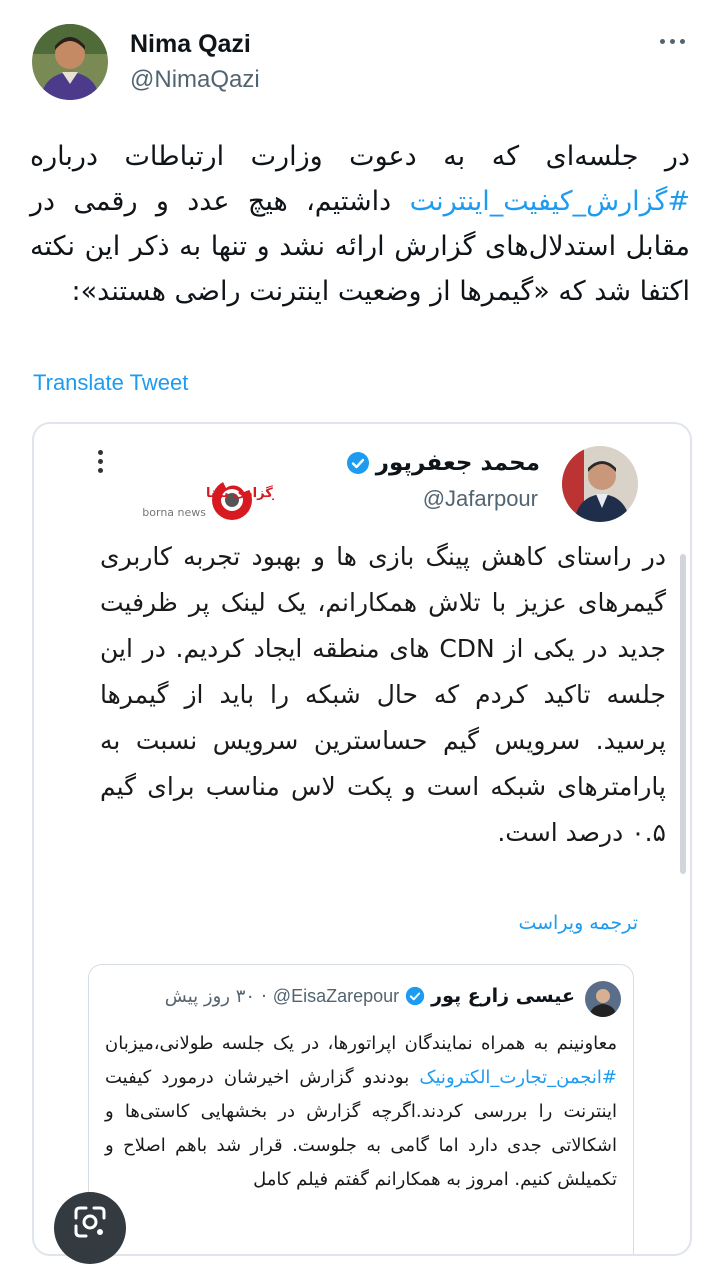 The image size is (720, 1264). Describe the element at coordinates (210, 996) in the screenshot. I see `quoted-timestamp: ۳۰ روز پیش` at that location.